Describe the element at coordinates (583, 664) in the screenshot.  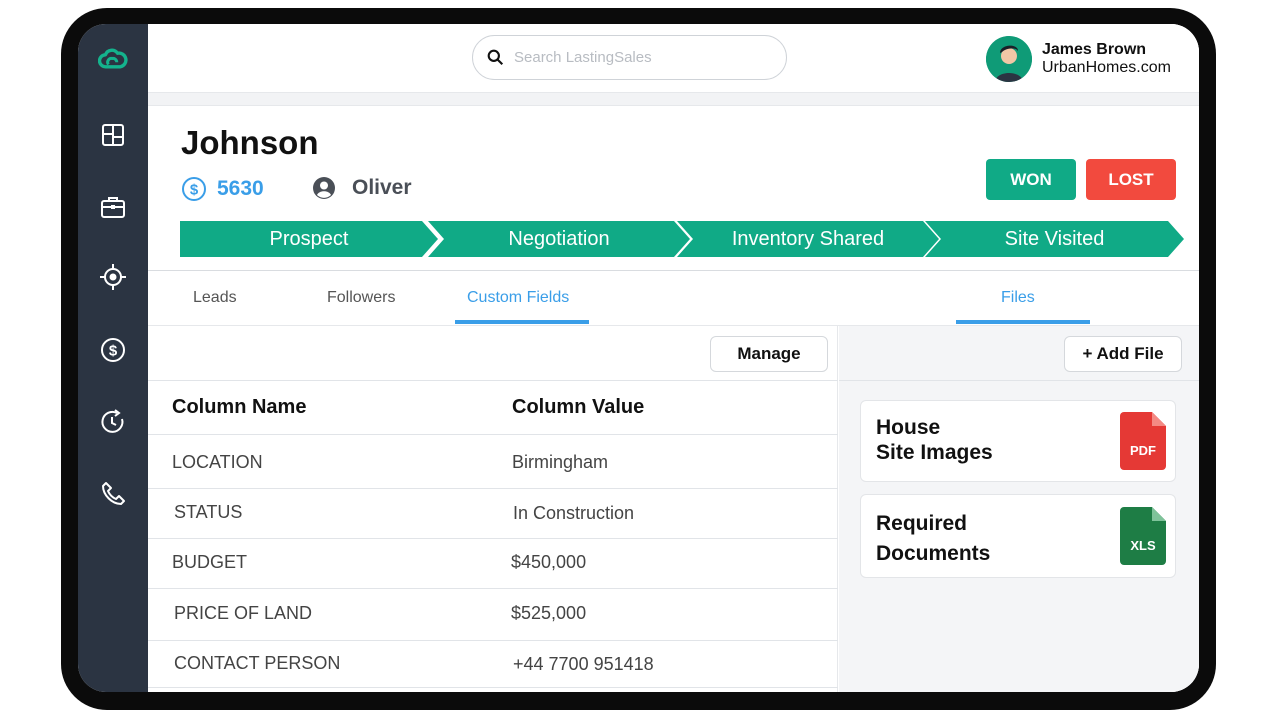
I see `field-value: +44 7700 951418` at that location.